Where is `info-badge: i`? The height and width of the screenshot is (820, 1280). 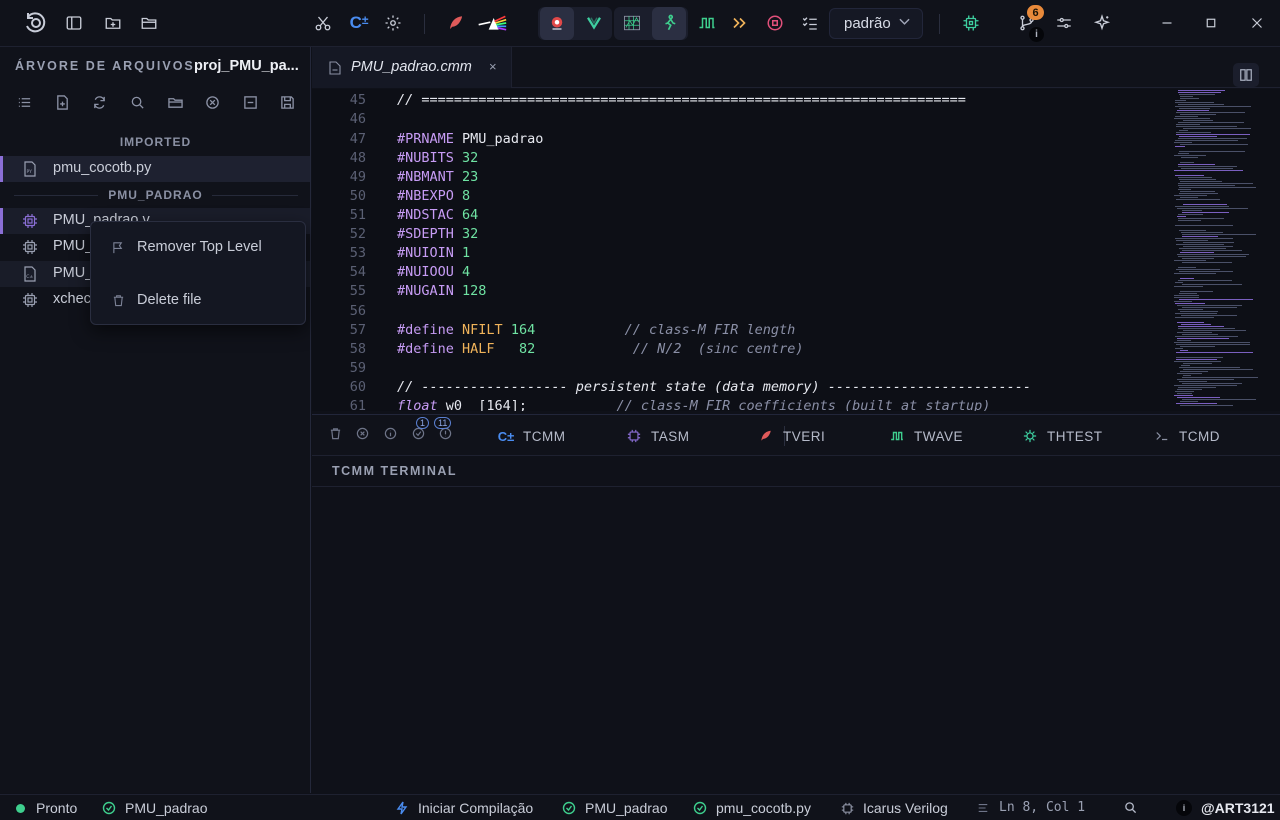
info-badge: i is located at coordinates (1036, 34).